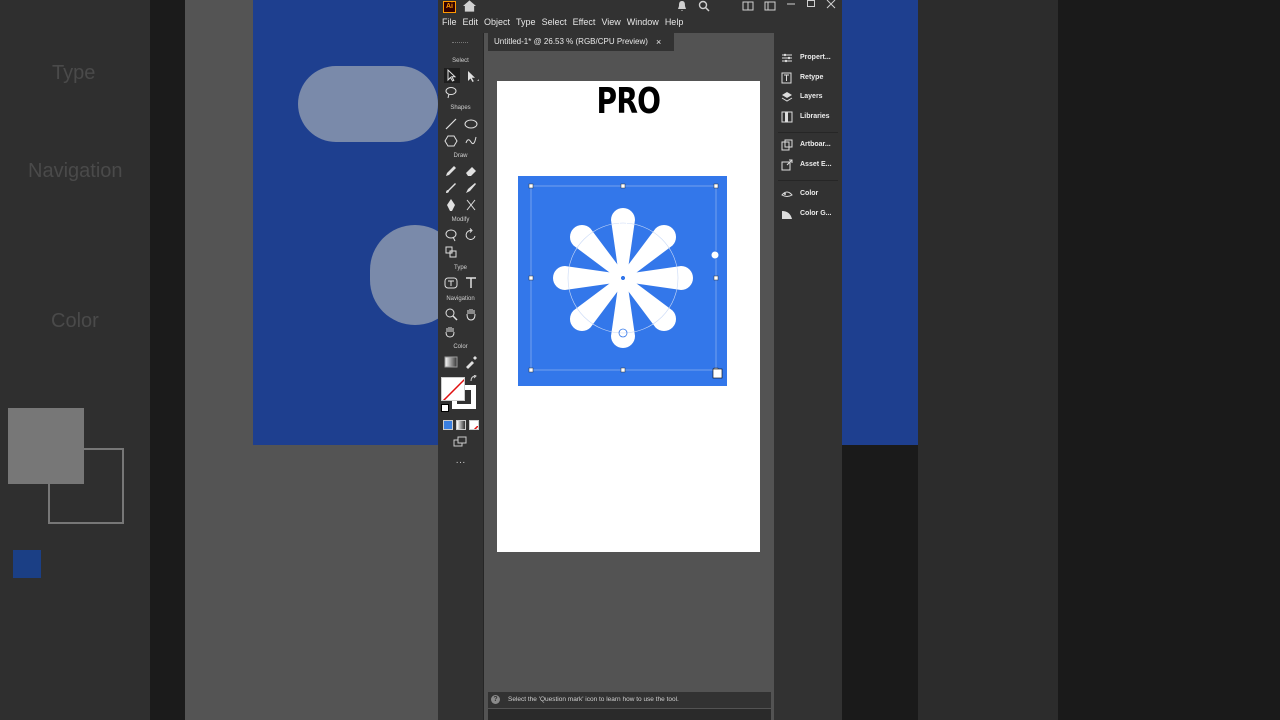  I want to click on panel-color: Color, so click(808, 194).